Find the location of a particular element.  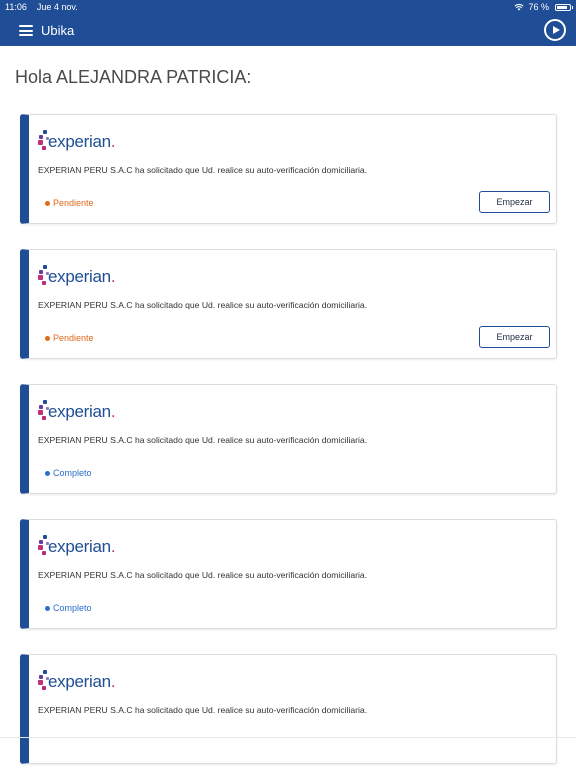

status-date: Jue 4 nov. is located at coordinates (57, 7).